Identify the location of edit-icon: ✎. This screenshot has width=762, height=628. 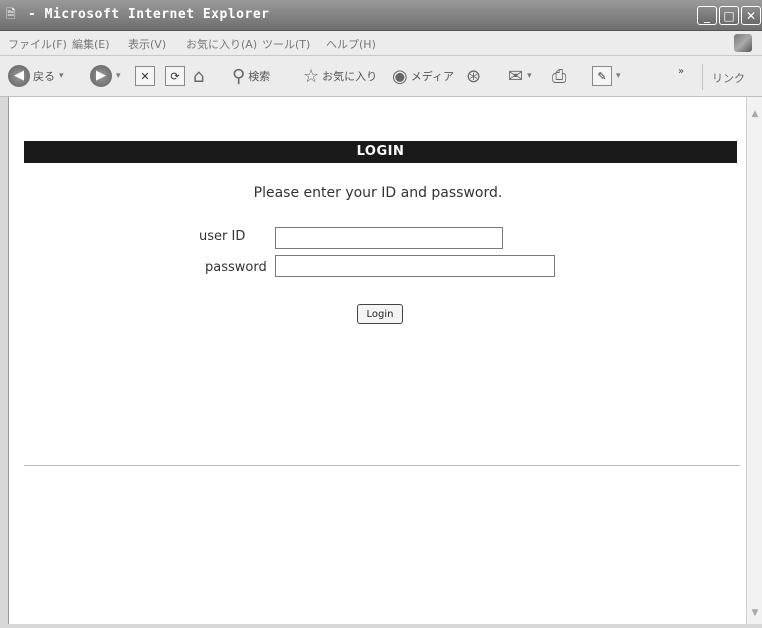
(602, 76).